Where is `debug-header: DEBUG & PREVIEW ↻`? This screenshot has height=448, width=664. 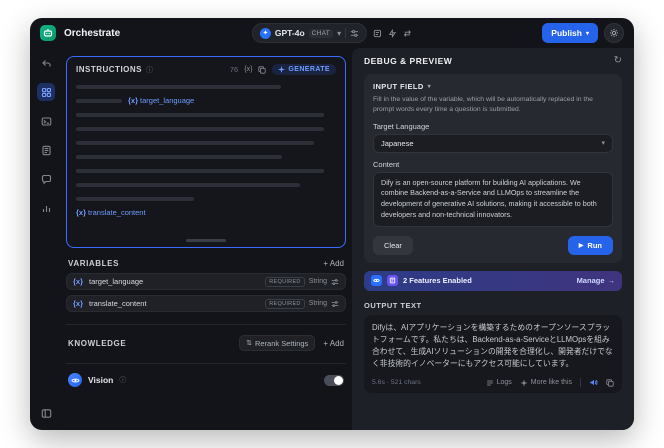 debug-header: DEBUG & PREVIEW ↻ is located at coordinates (493, 61).